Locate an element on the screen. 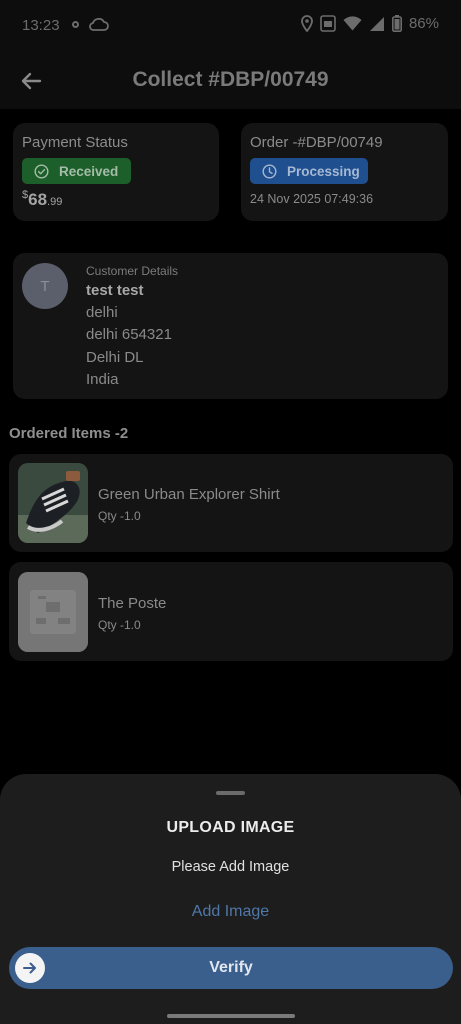  verify-label: Verify is located at coordinates (231, 967).